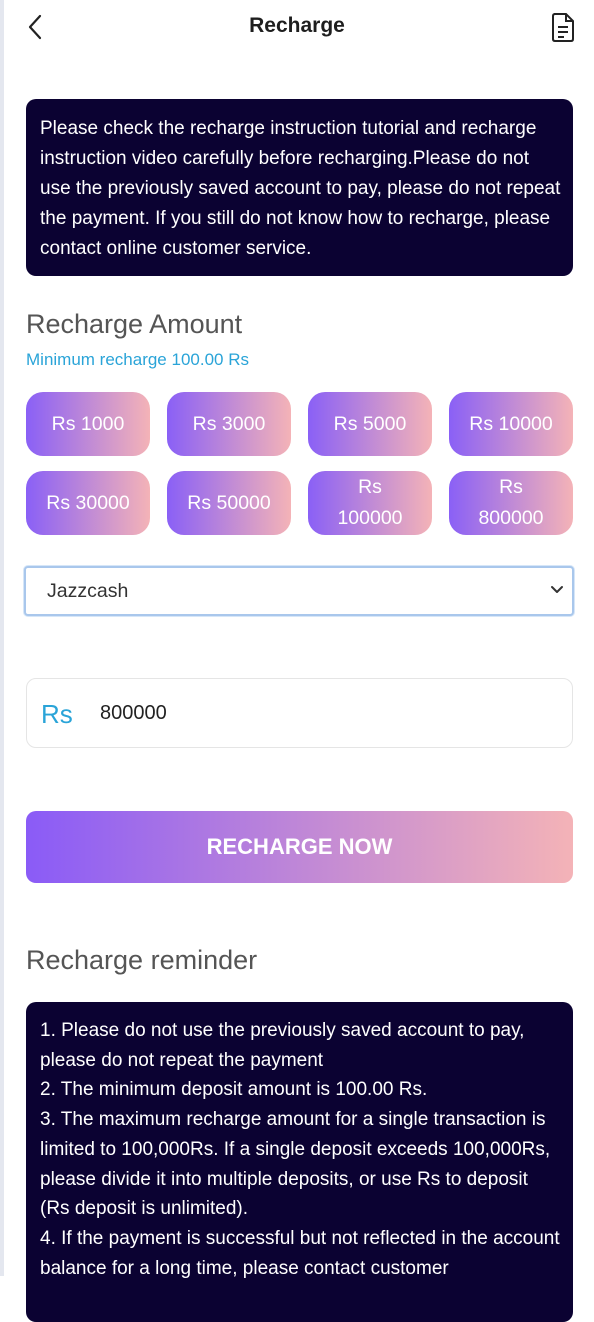 This screenshot has width=594, height=1322. Describe the element at coordinates (88, 591) in the screenshot. I see `payment-method-value: Jazzcash` at that location.